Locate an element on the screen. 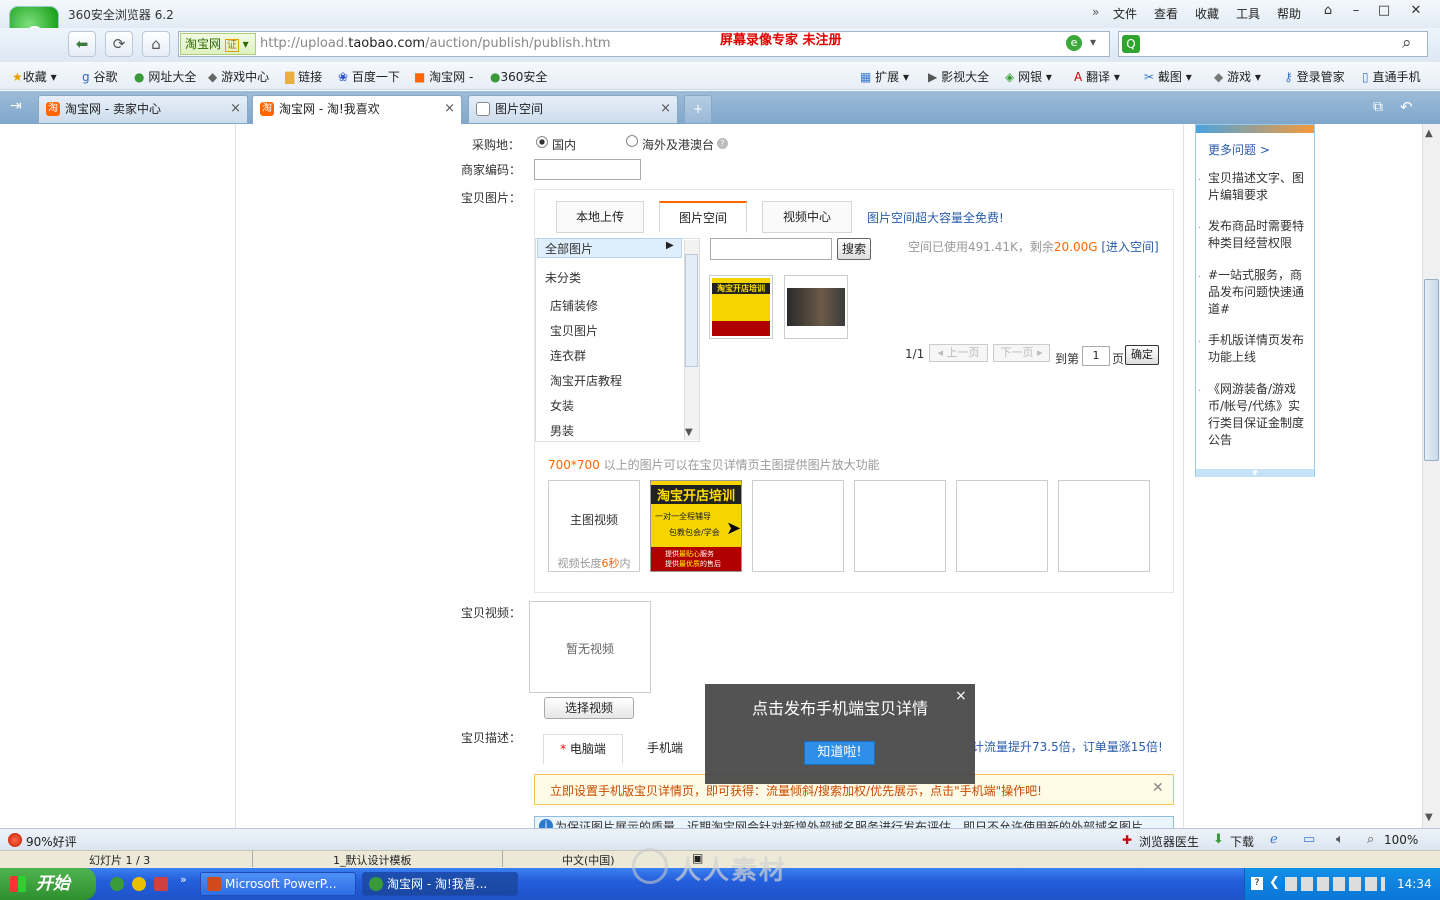  fav-phone: ▯ 直通手机 is located at coordinates (1391, 76).